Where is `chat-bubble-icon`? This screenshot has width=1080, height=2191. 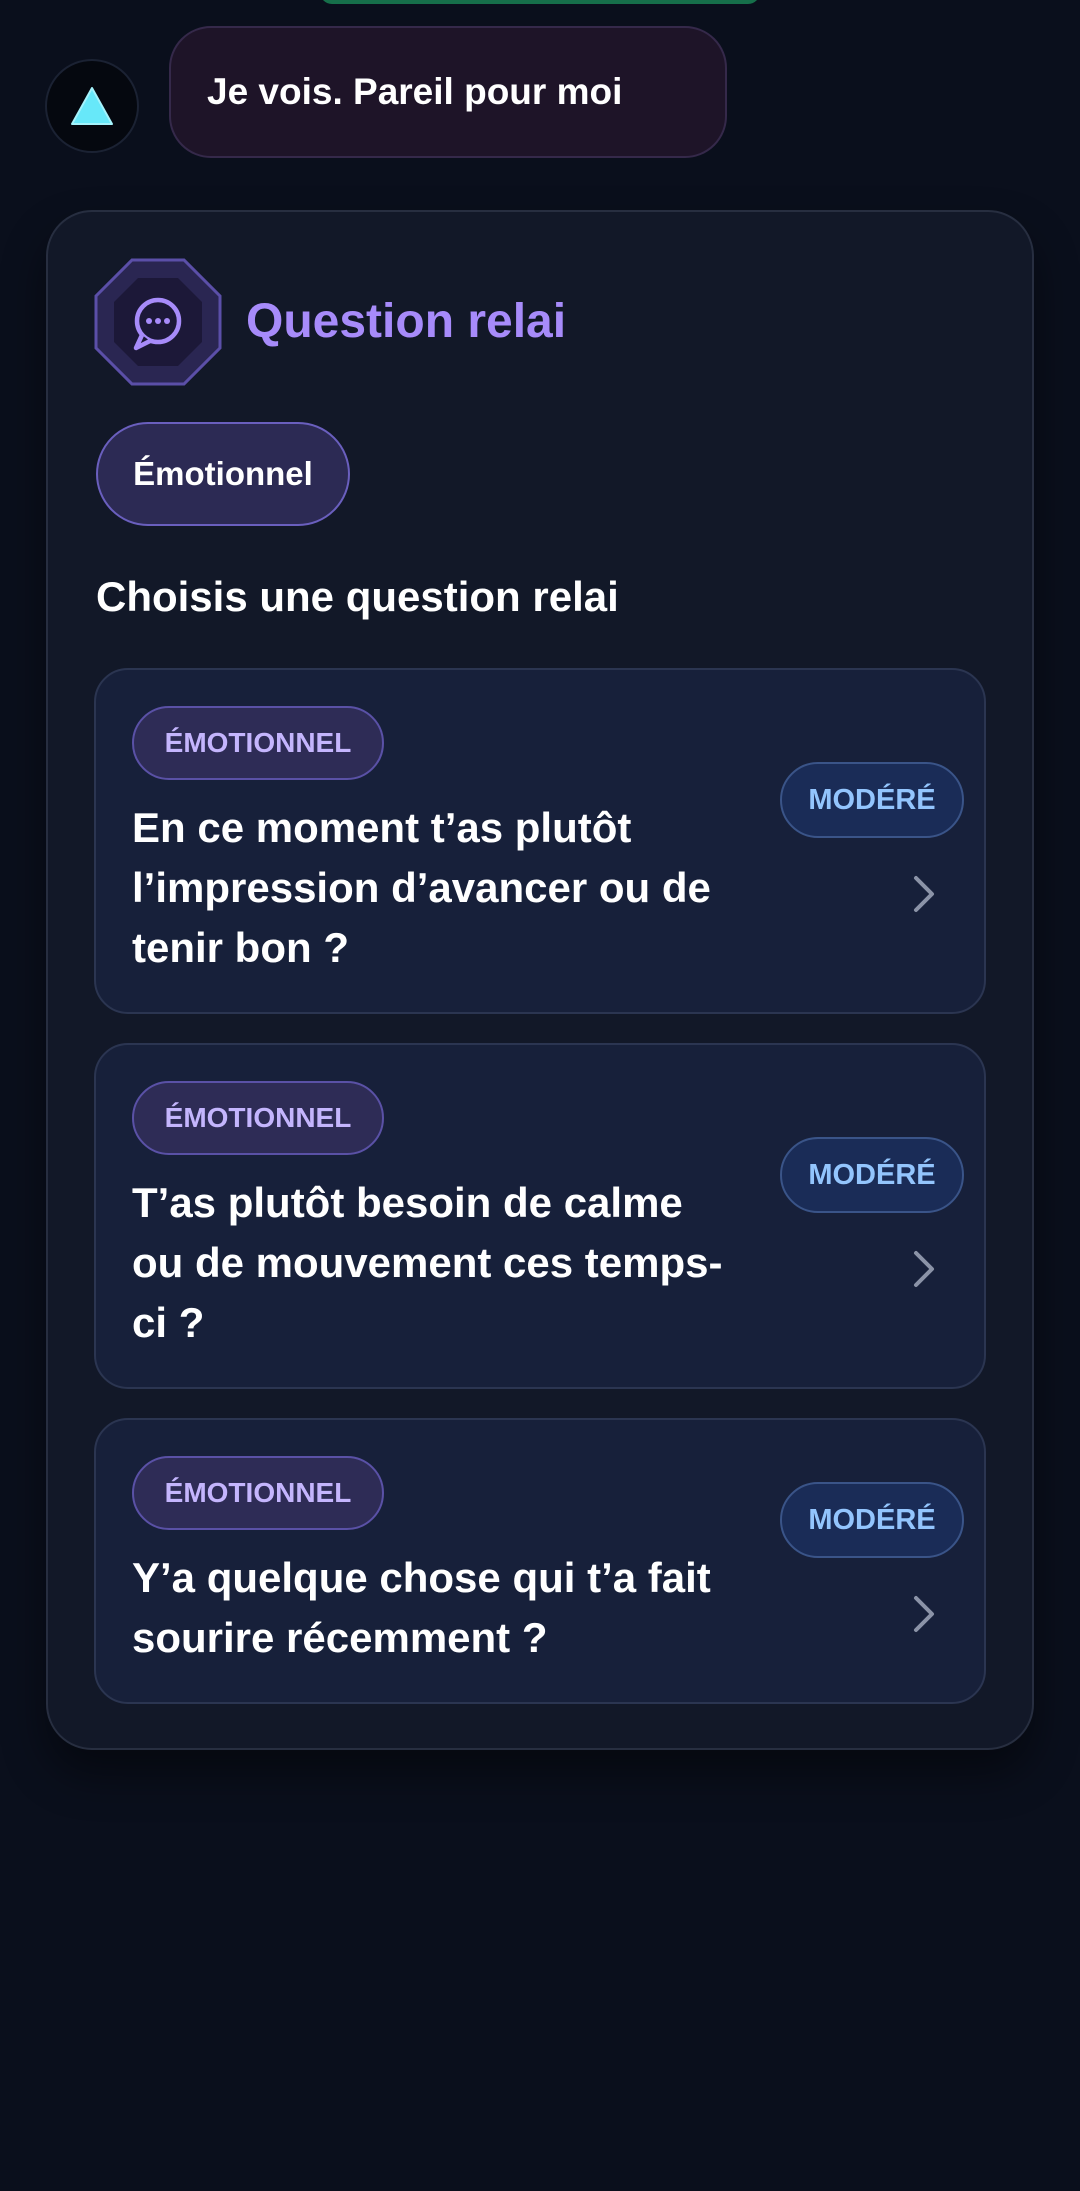
chat-bubble-icon is located at coordinates (158, 322).